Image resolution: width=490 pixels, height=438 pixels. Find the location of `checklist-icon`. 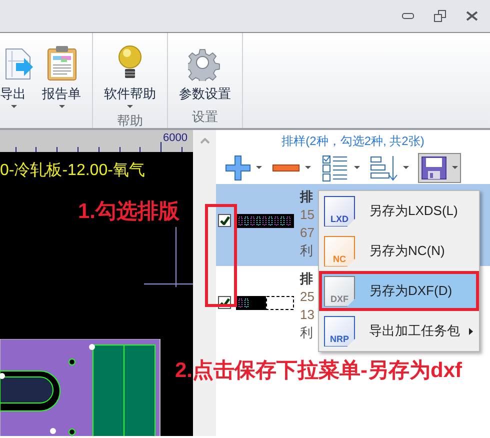

checklist-icon is located at coordinates (335, 168).